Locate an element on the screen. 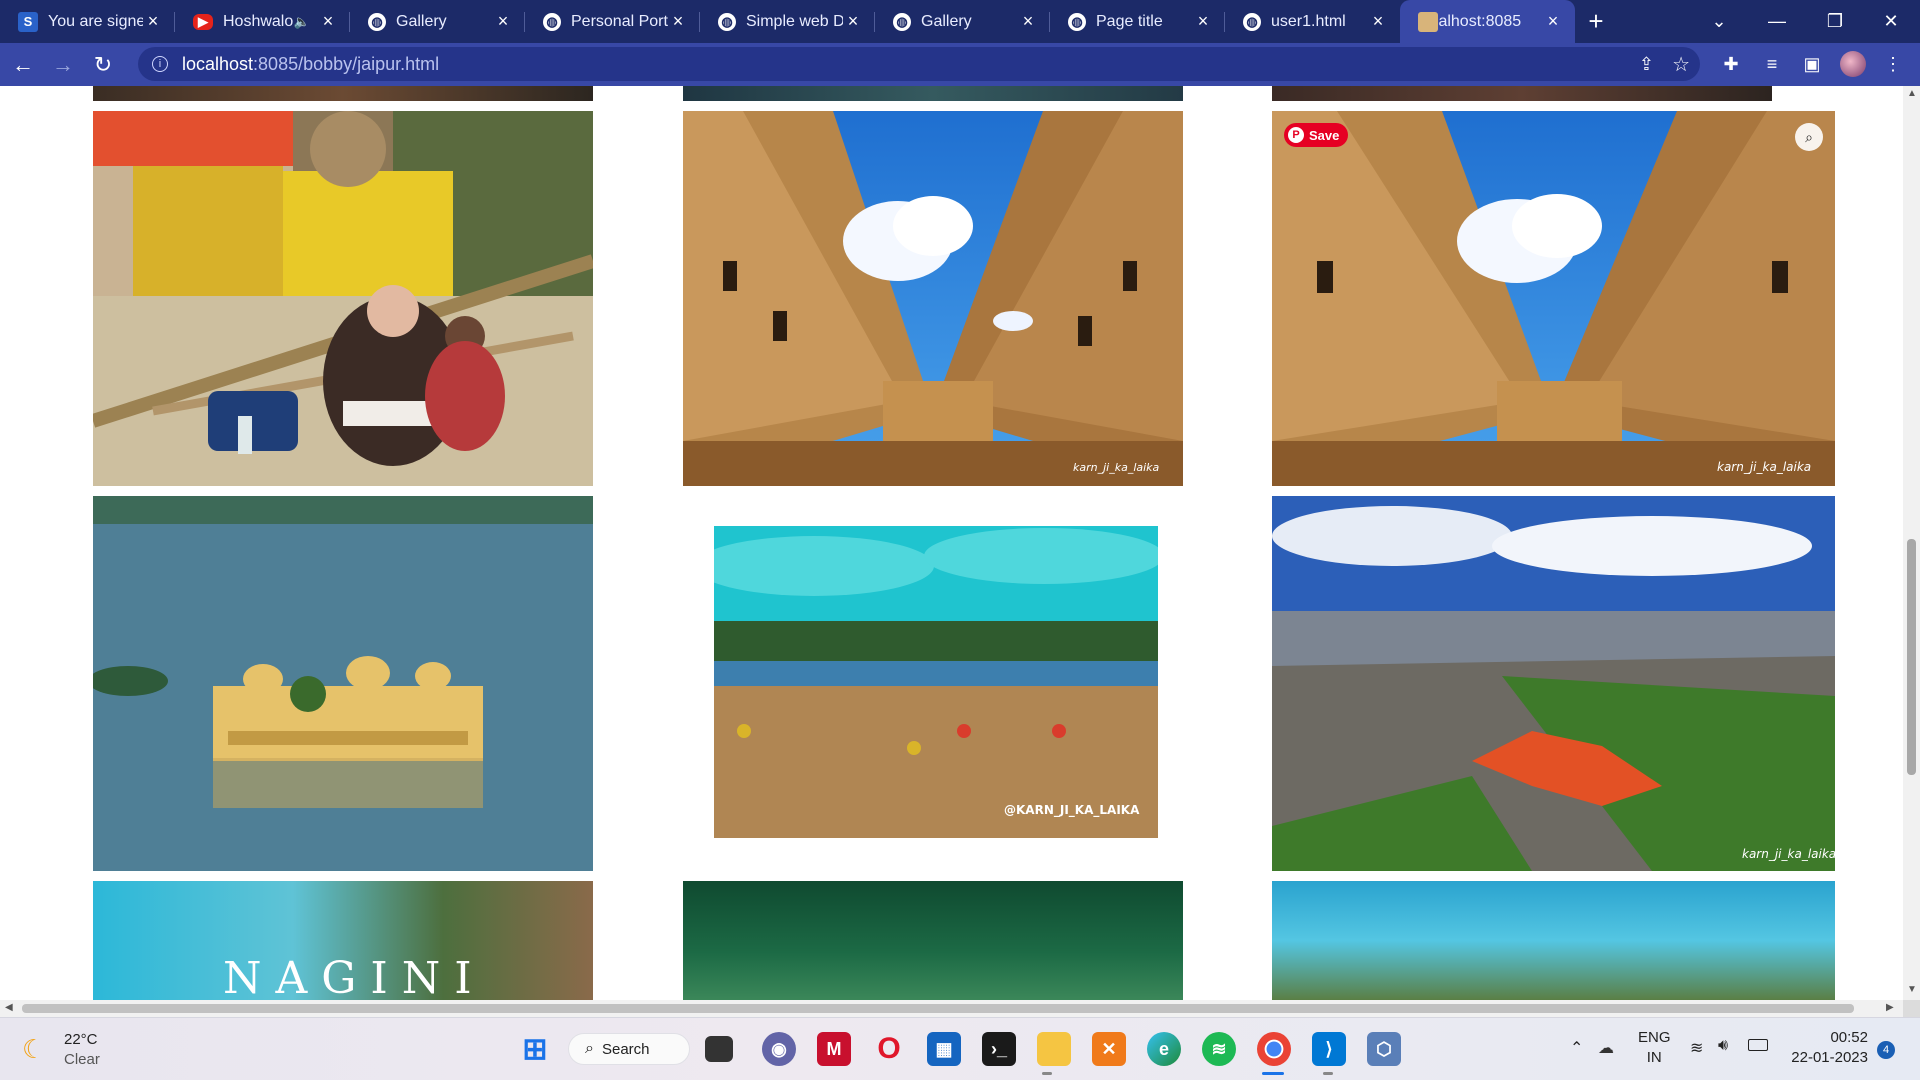 The height and width of the screenshot is (1080, 1920). volume-icon: 🔊︎ is located at coordinates (1723, 1046).